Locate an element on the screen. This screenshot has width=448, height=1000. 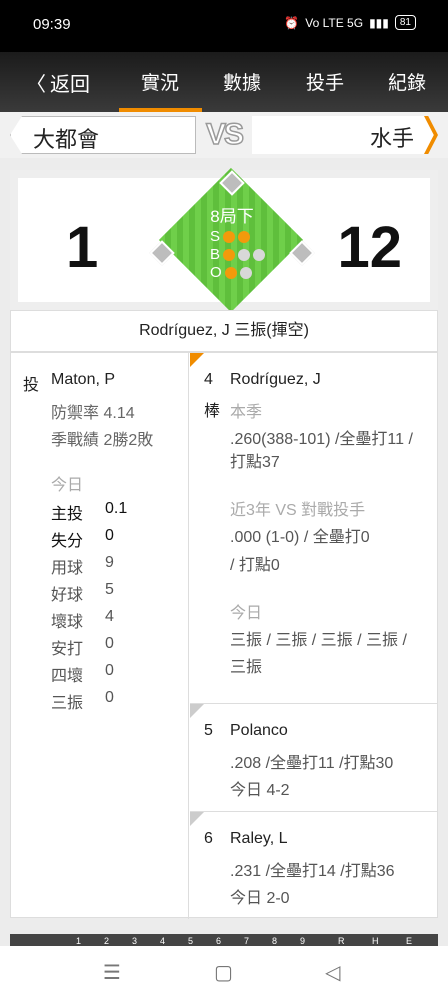
batter-vs-label: 近3年 VS 對戰投手 is located at coordinates (298, 510).